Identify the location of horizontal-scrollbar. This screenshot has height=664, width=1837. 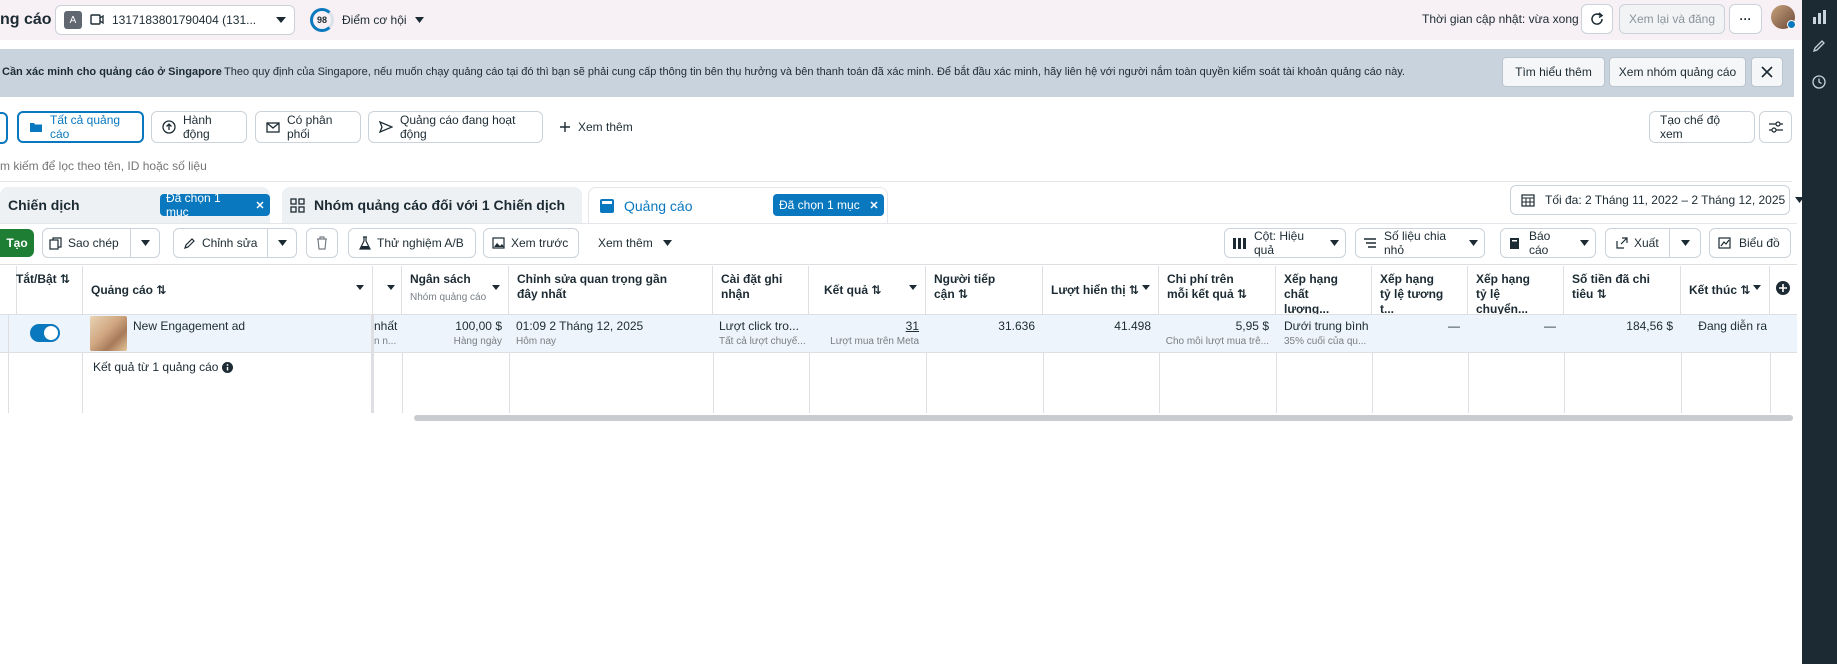
(1103, 418).